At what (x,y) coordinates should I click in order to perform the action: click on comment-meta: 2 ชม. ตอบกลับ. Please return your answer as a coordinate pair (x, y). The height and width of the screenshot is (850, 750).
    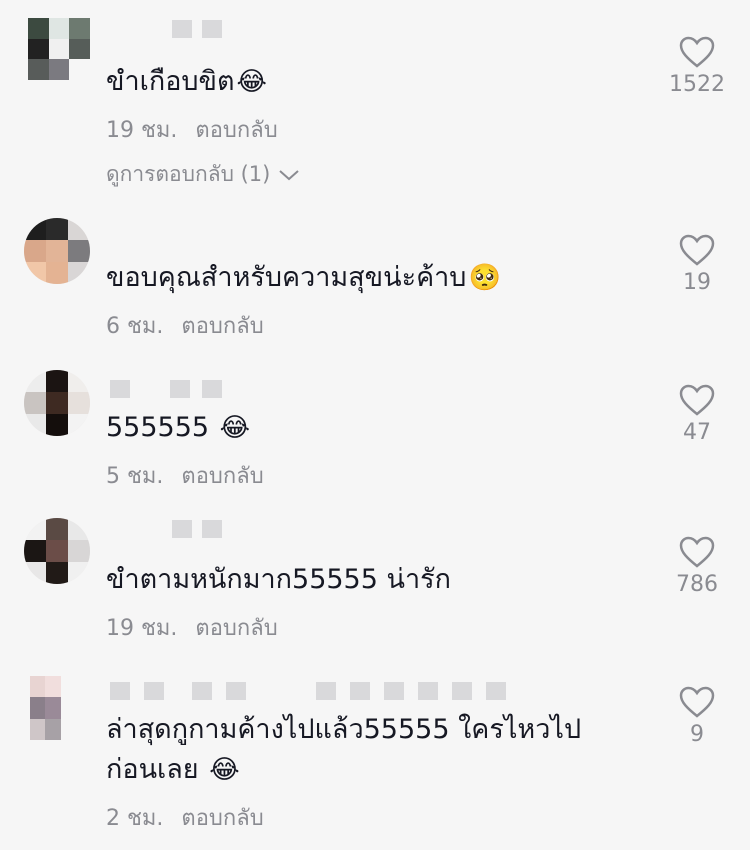
    Looking at the image, I should click on (185, 817).